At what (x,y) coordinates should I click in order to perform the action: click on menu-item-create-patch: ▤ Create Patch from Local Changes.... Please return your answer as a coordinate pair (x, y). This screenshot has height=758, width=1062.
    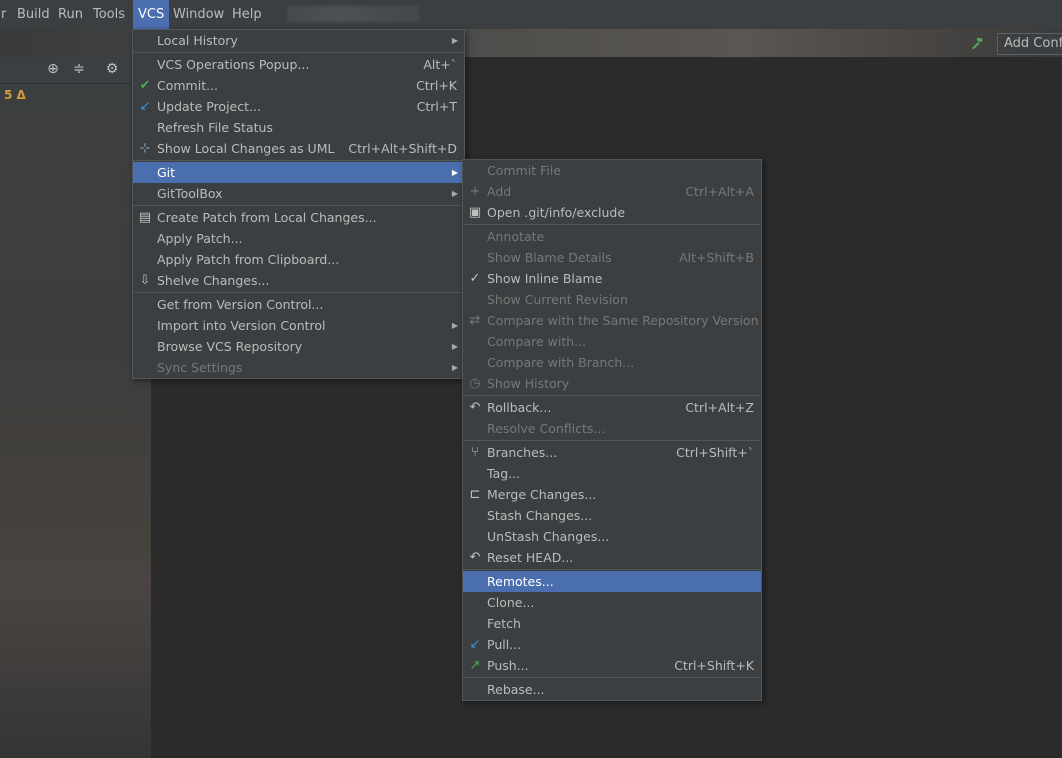
    Looking at the image, I should click on (298, 217).